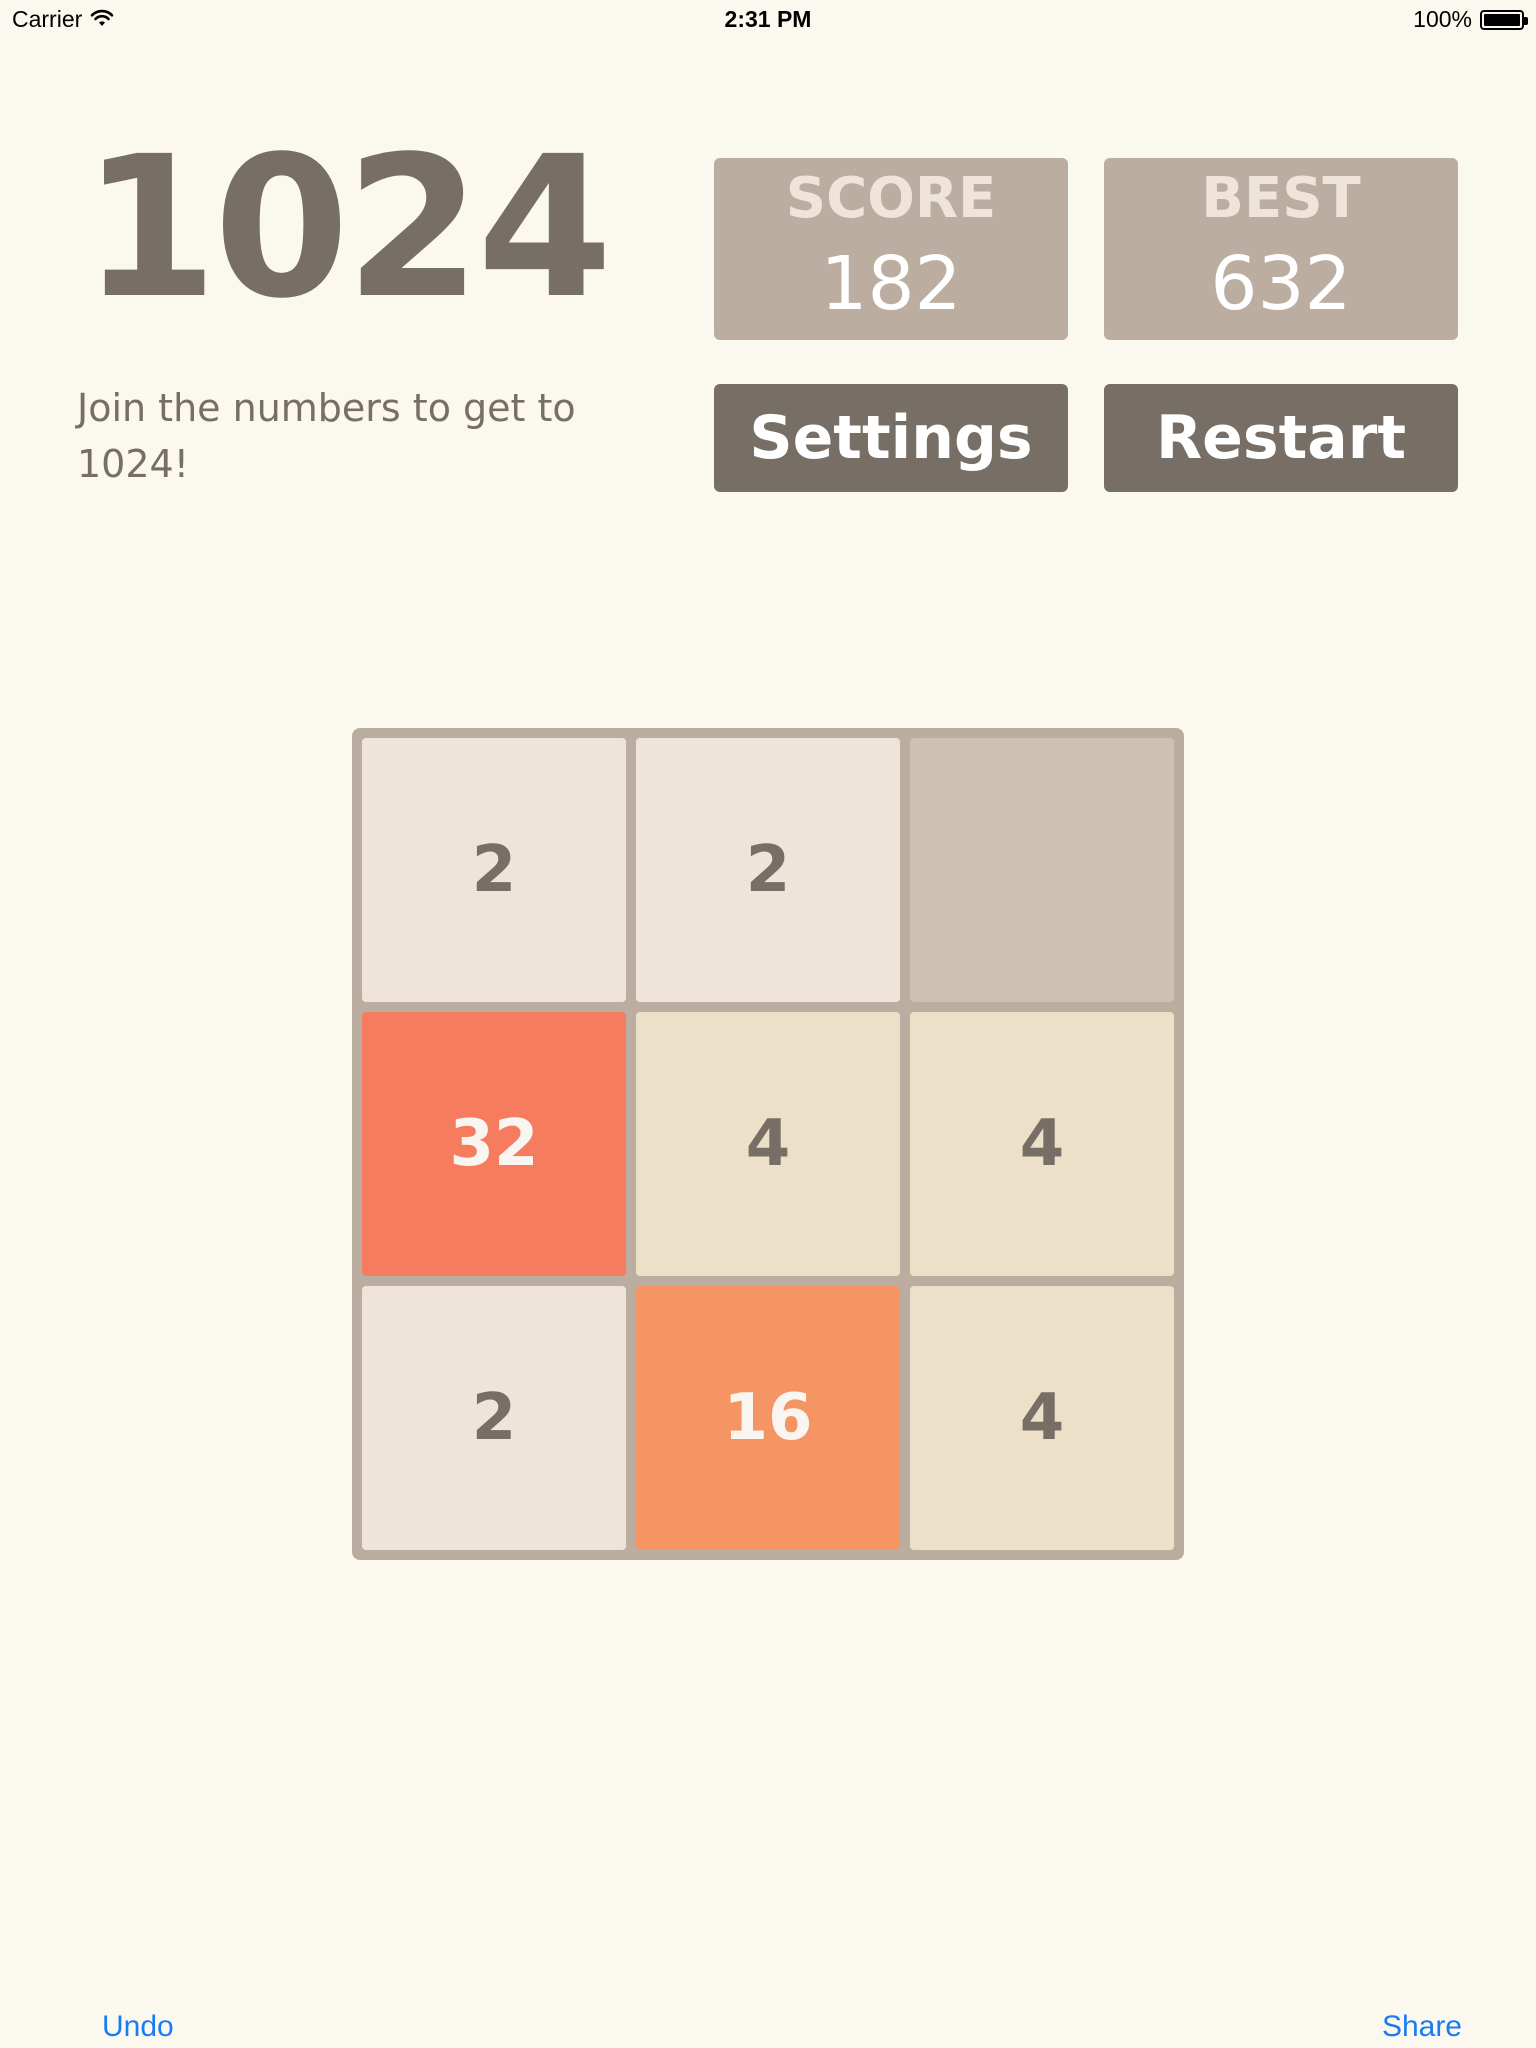 This screenshot has width=1536, height=2048. I want to click on score-box: SCORE 182, so click(891, 249).